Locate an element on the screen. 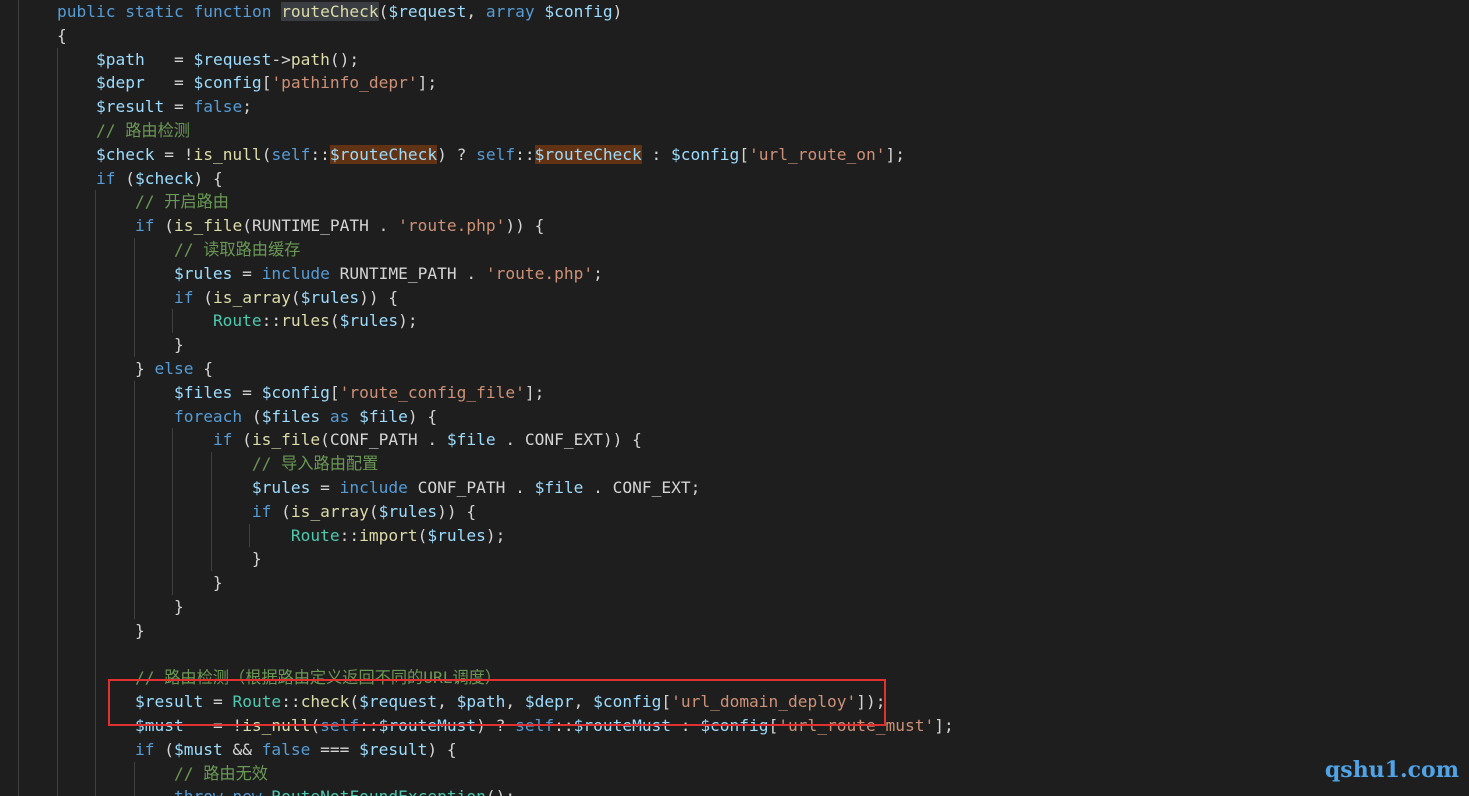  code-line: $files = $config['route_config_file']; is located at coordinates (300, 393).